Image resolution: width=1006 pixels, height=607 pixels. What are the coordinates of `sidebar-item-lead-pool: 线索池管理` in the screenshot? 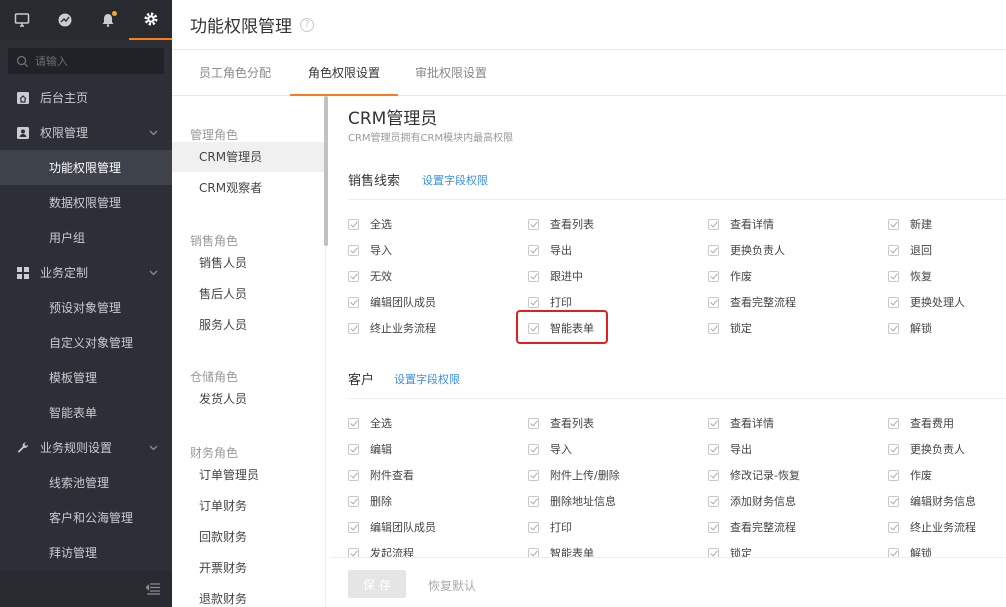 It's located at (86, 482).